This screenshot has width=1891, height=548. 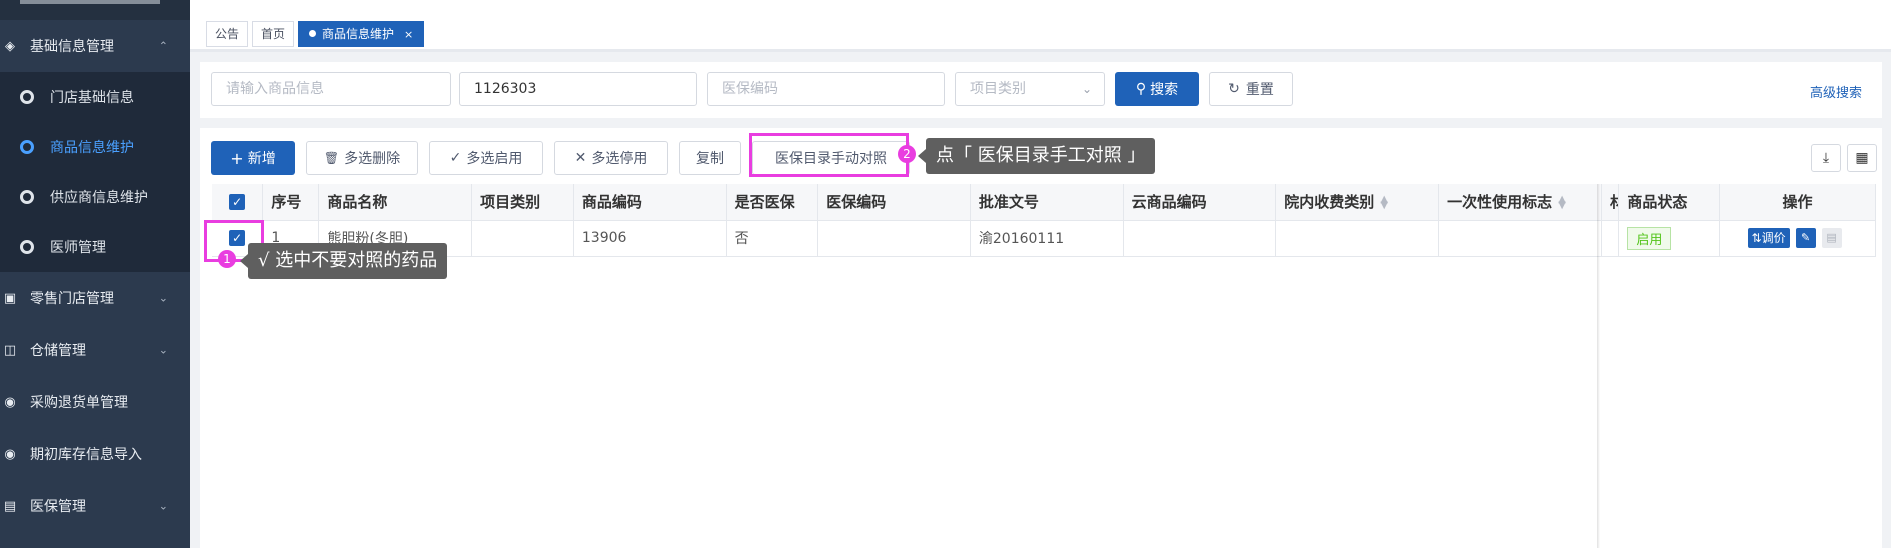 I want to click on product-code-input: 1126303, so click(x=578, y=89).